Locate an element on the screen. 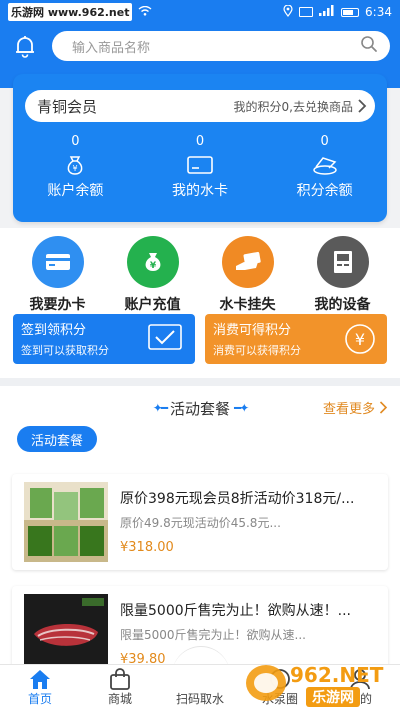 The height and width of the screenshot is (711, 400). search-icon is located at coordinates (369, 46).